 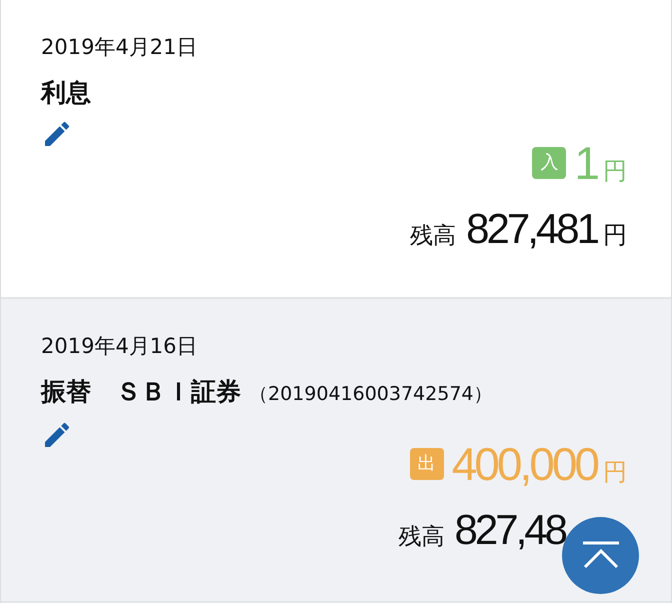 What do you see at coordinates (509, 530) in the screenshot?
I see `balance-amount: 827,48` at bounding box center [509, 530].